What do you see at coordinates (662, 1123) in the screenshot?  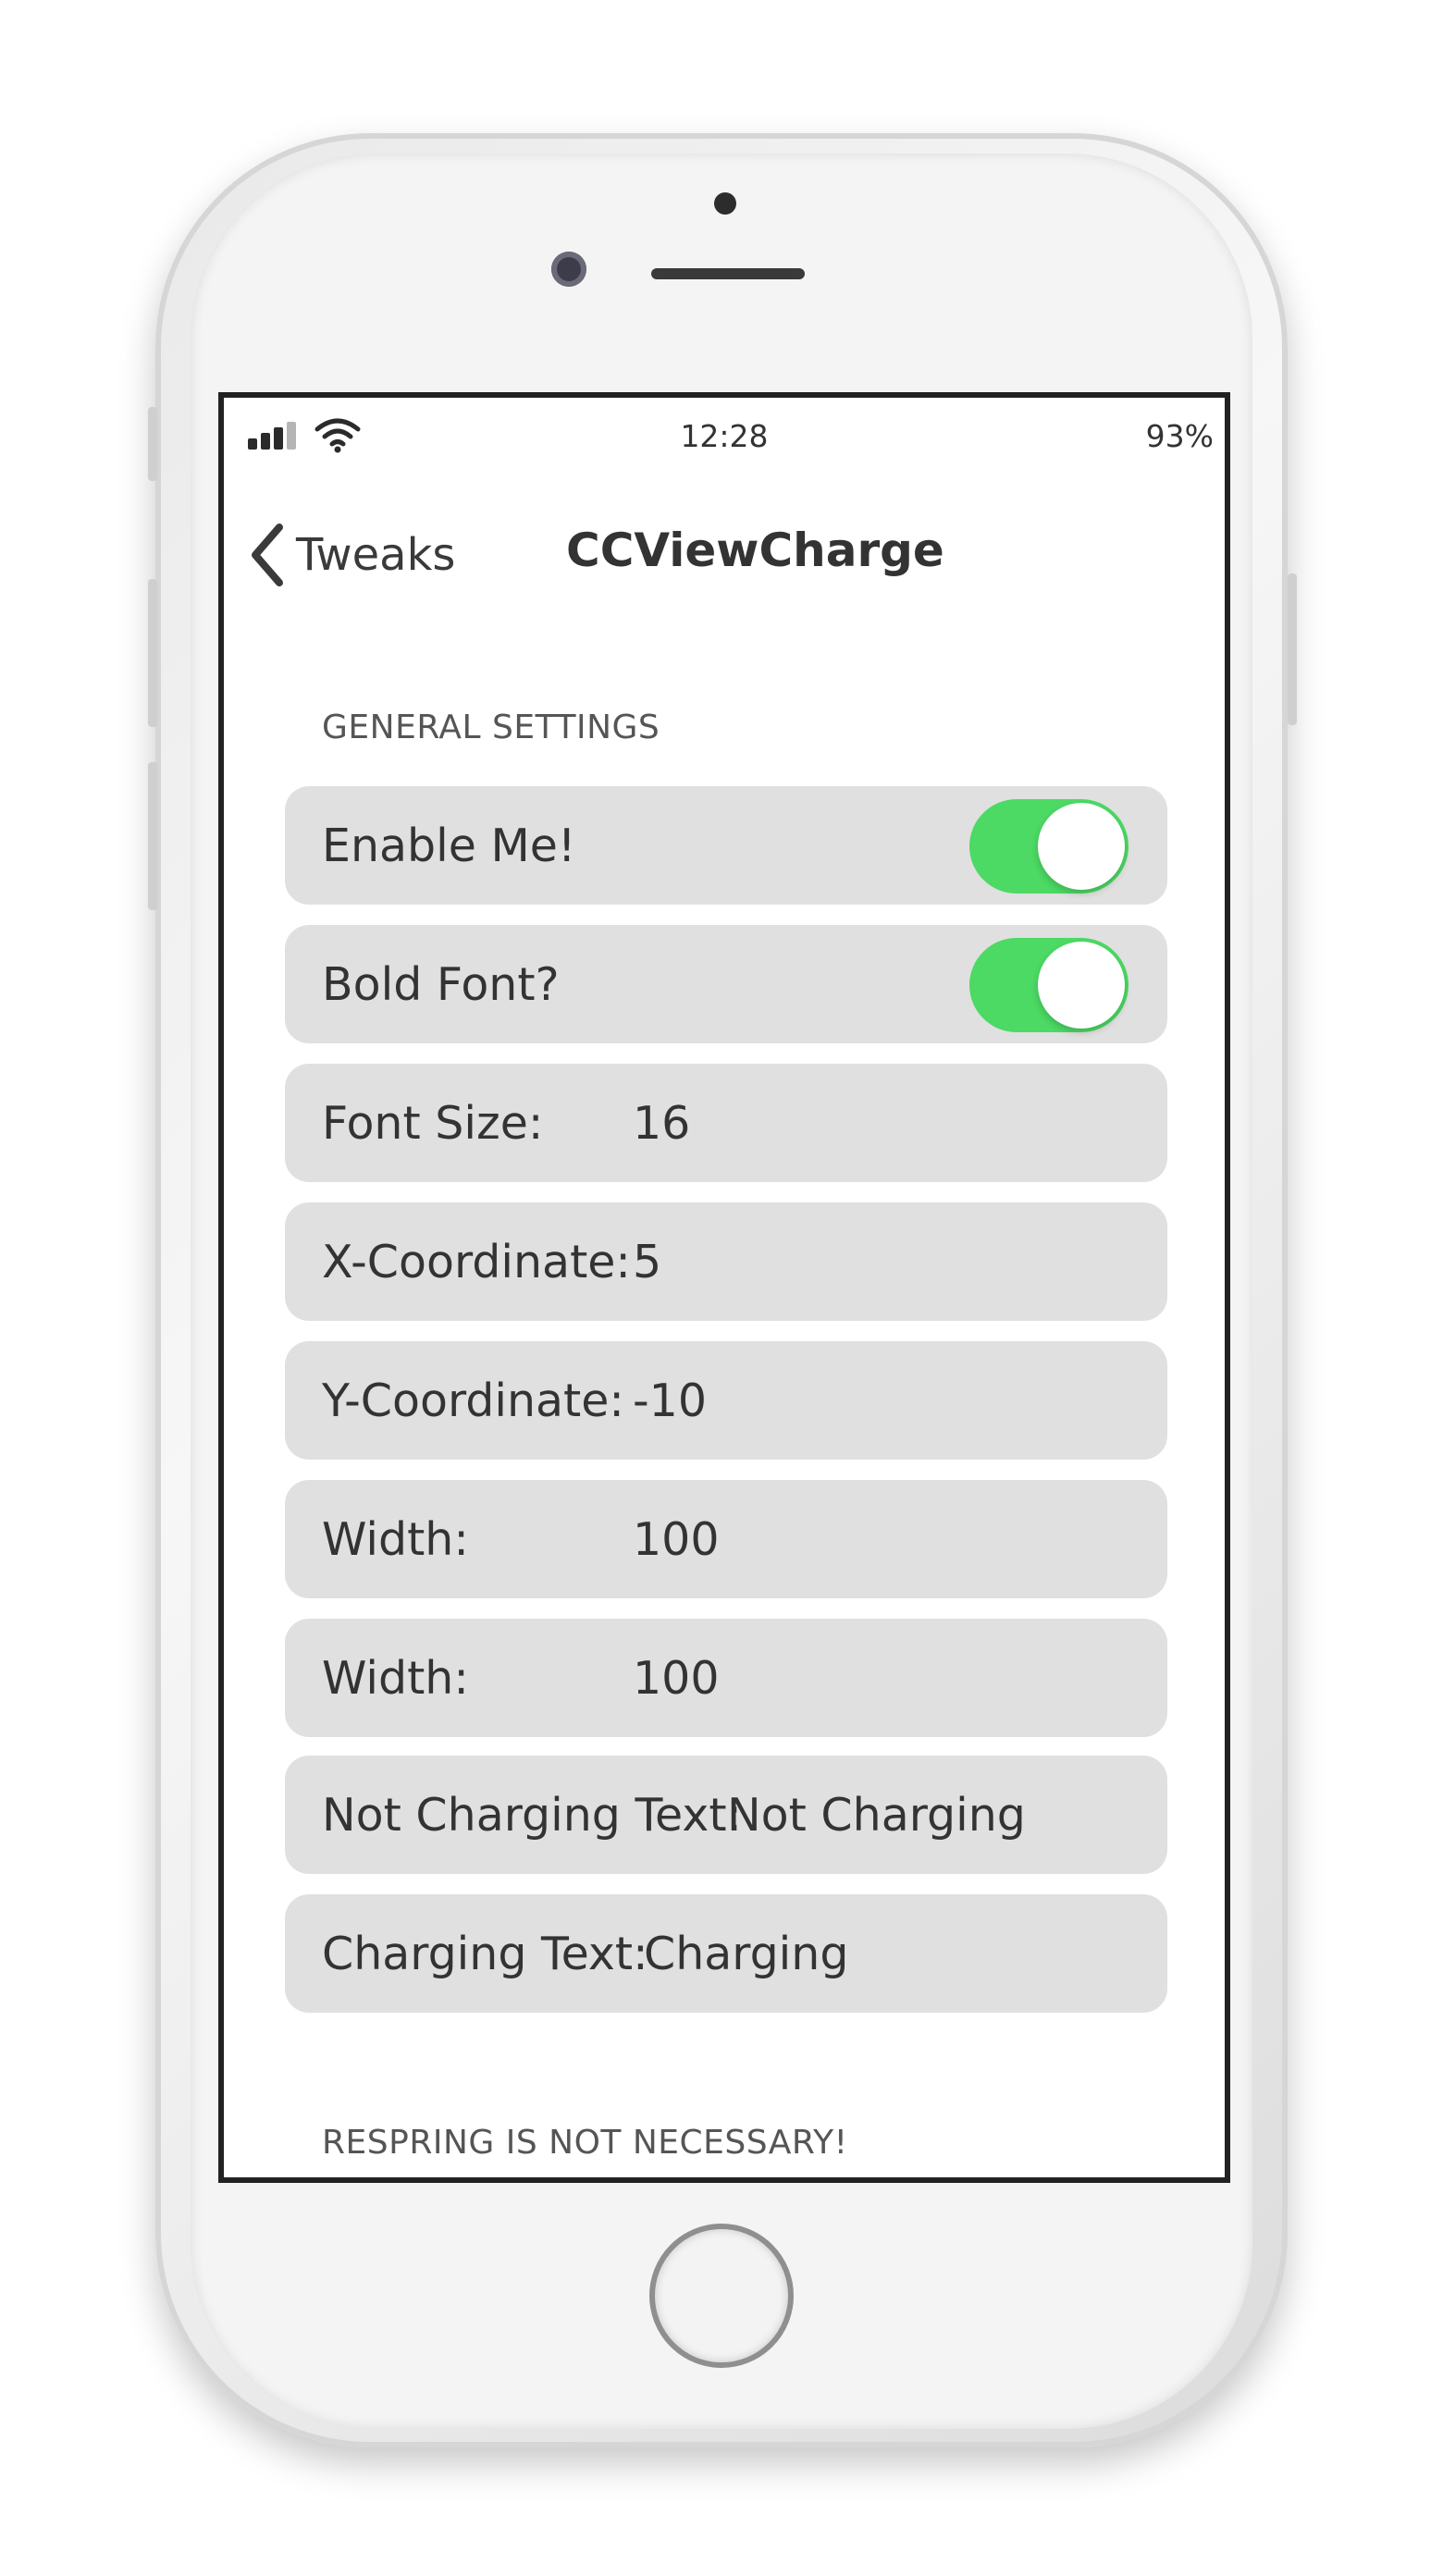 I see `font-size-input: 16` at bounding box center [662, 1123].